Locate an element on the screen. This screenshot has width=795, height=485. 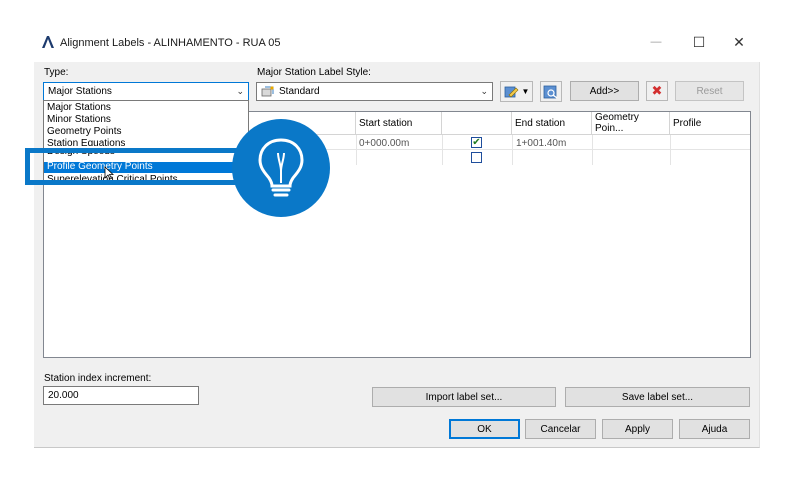
apply-button: Apply is located at coordinates (637, 429).